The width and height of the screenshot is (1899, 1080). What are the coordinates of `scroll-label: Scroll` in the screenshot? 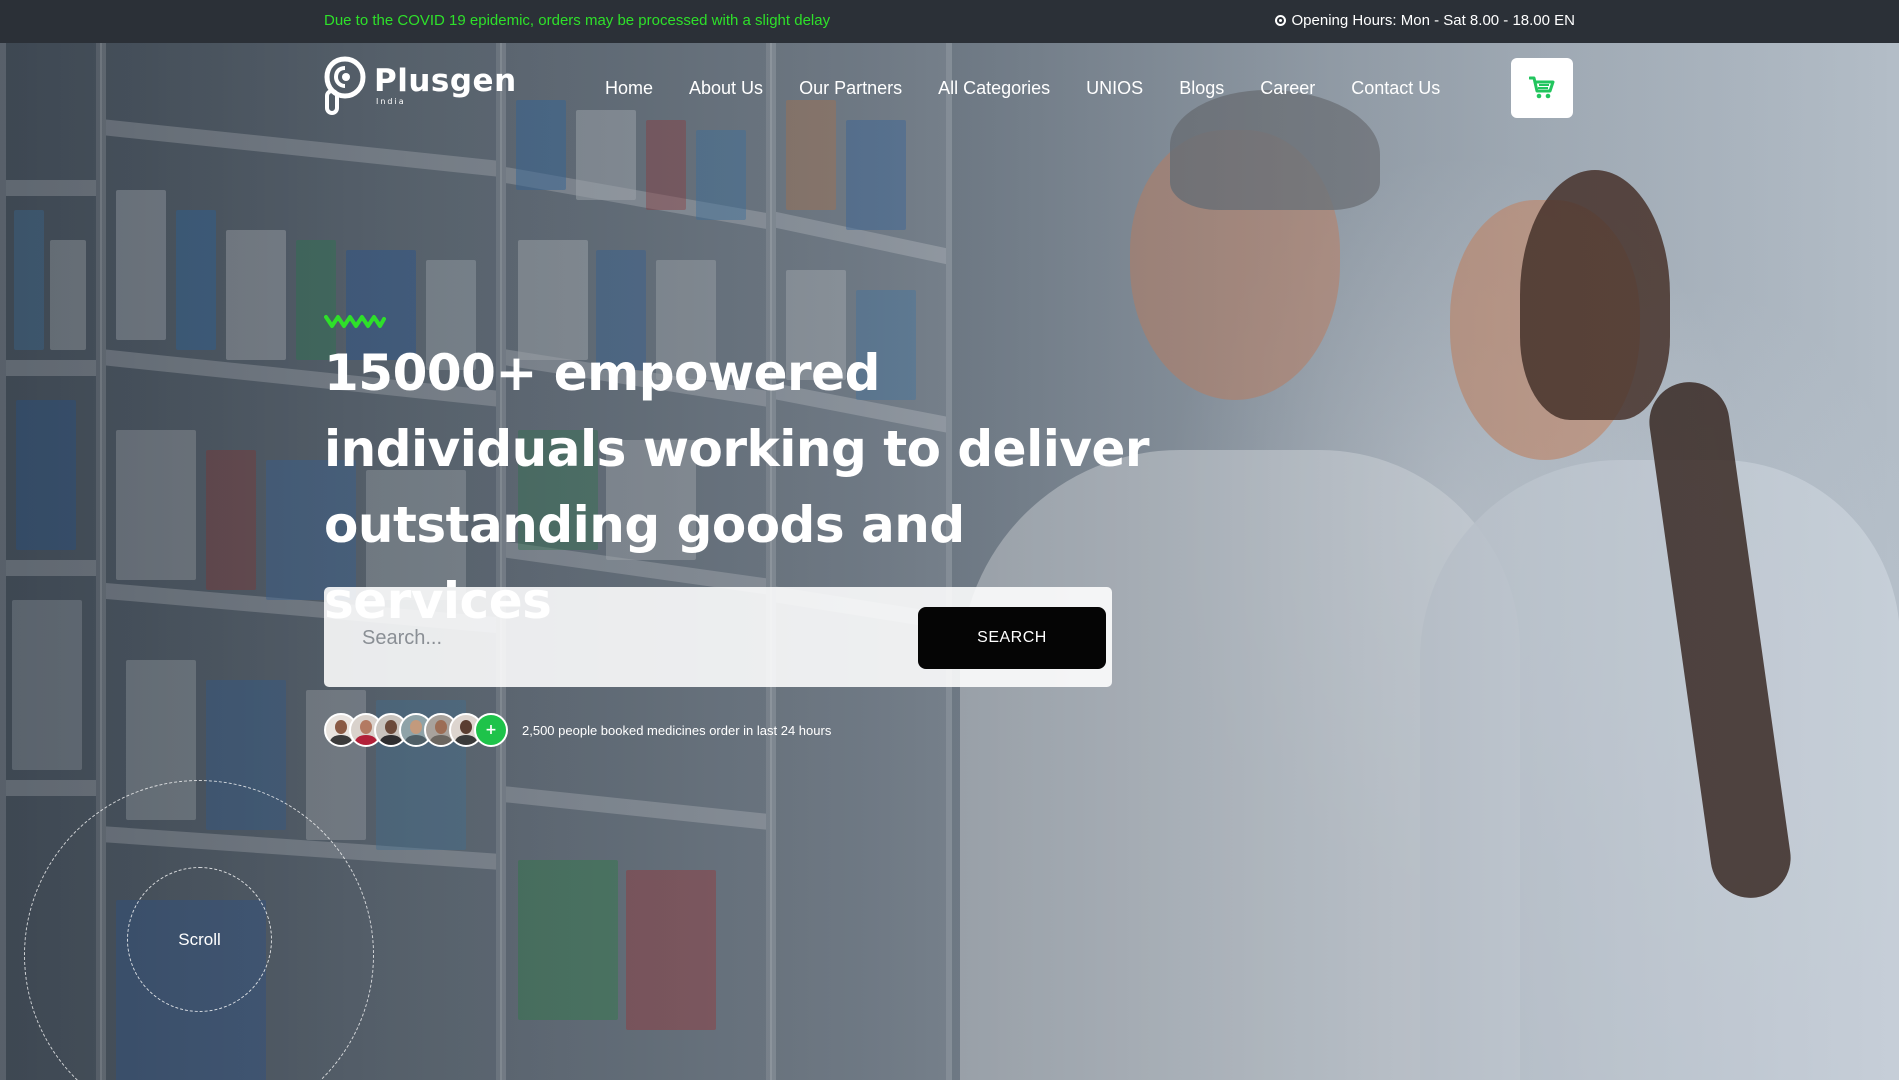 It's located at (199, 939).